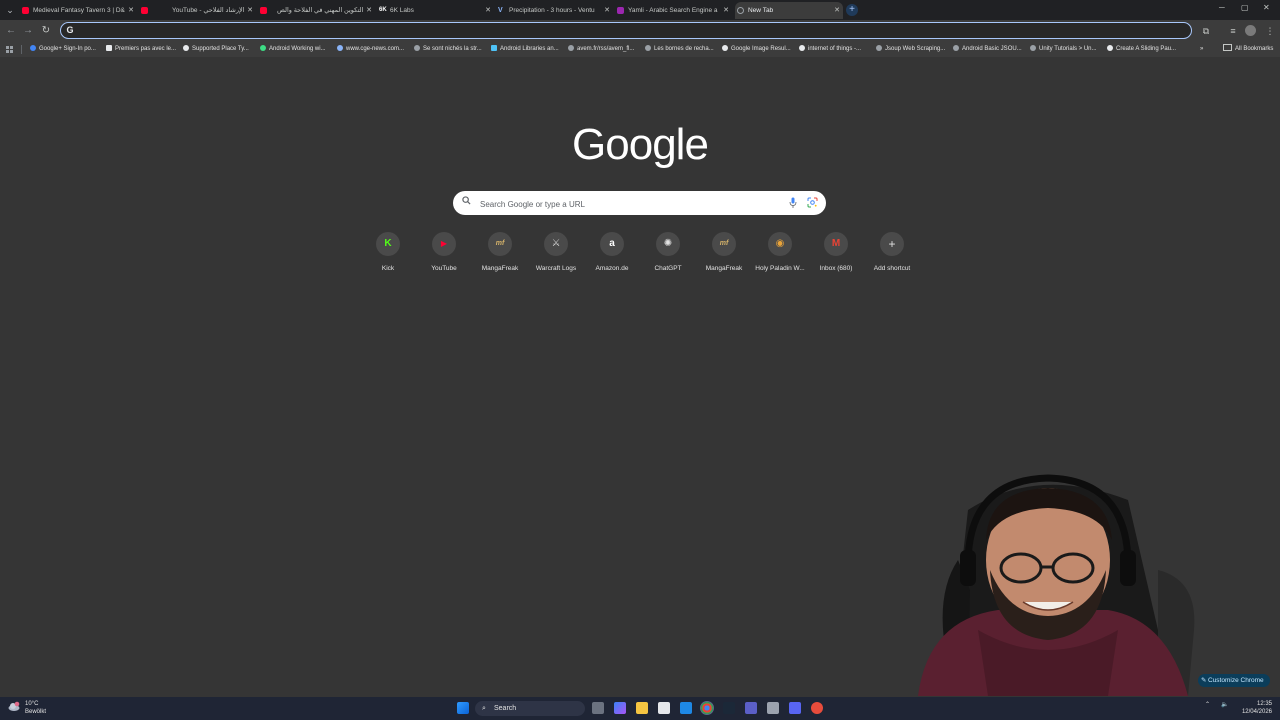 Image resolution: width=1280 pixels, height=720 pixels. I want to click on tab-title: YouTube - الإرشاد الفلاحي, so click(208, 10).